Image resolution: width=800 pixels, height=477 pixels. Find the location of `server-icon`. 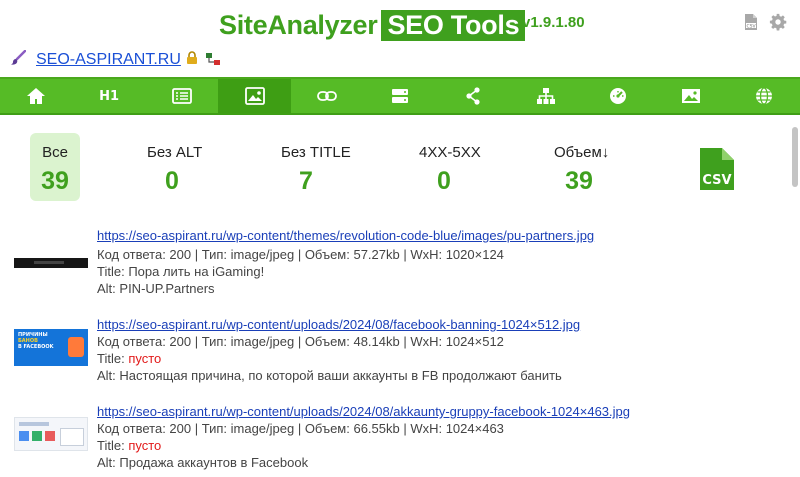

server-icon is located at coordinates (400, 96).